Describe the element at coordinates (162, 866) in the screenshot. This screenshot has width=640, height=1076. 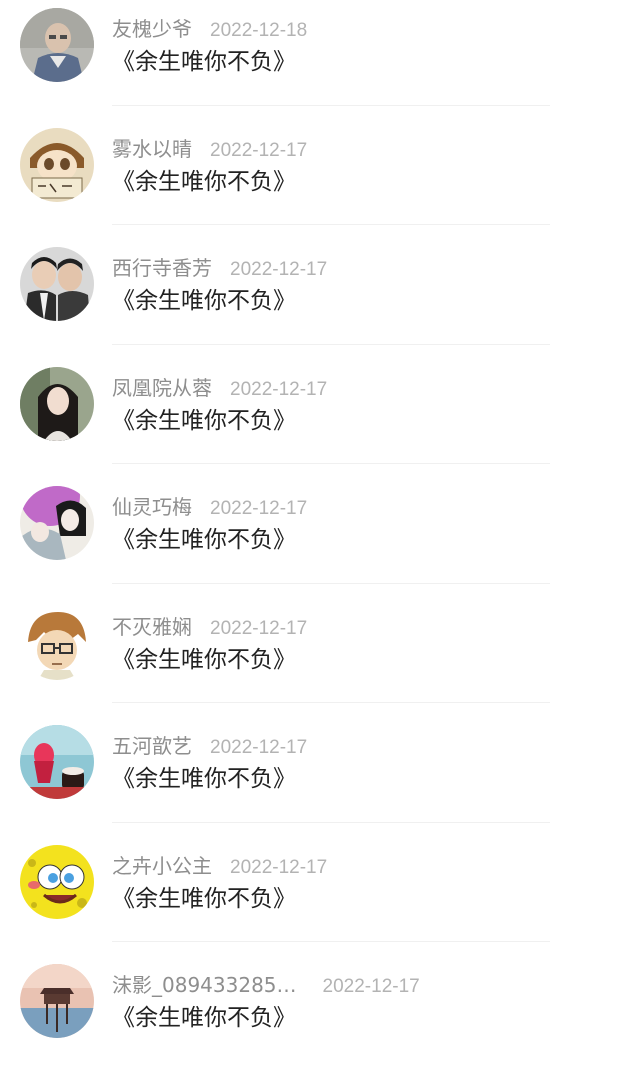
I see `user-name: 之卉小公主` at that location.